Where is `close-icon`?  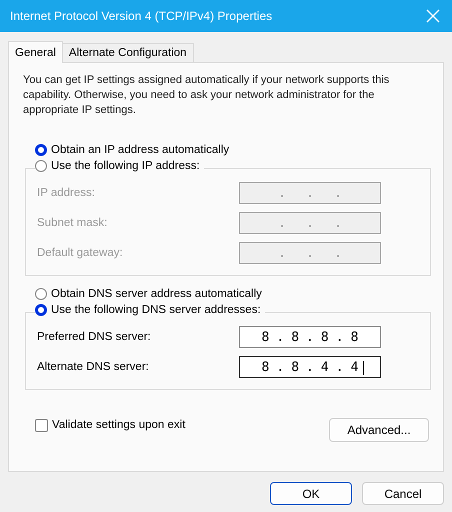
close-icon is located at coordinates (433, 16).